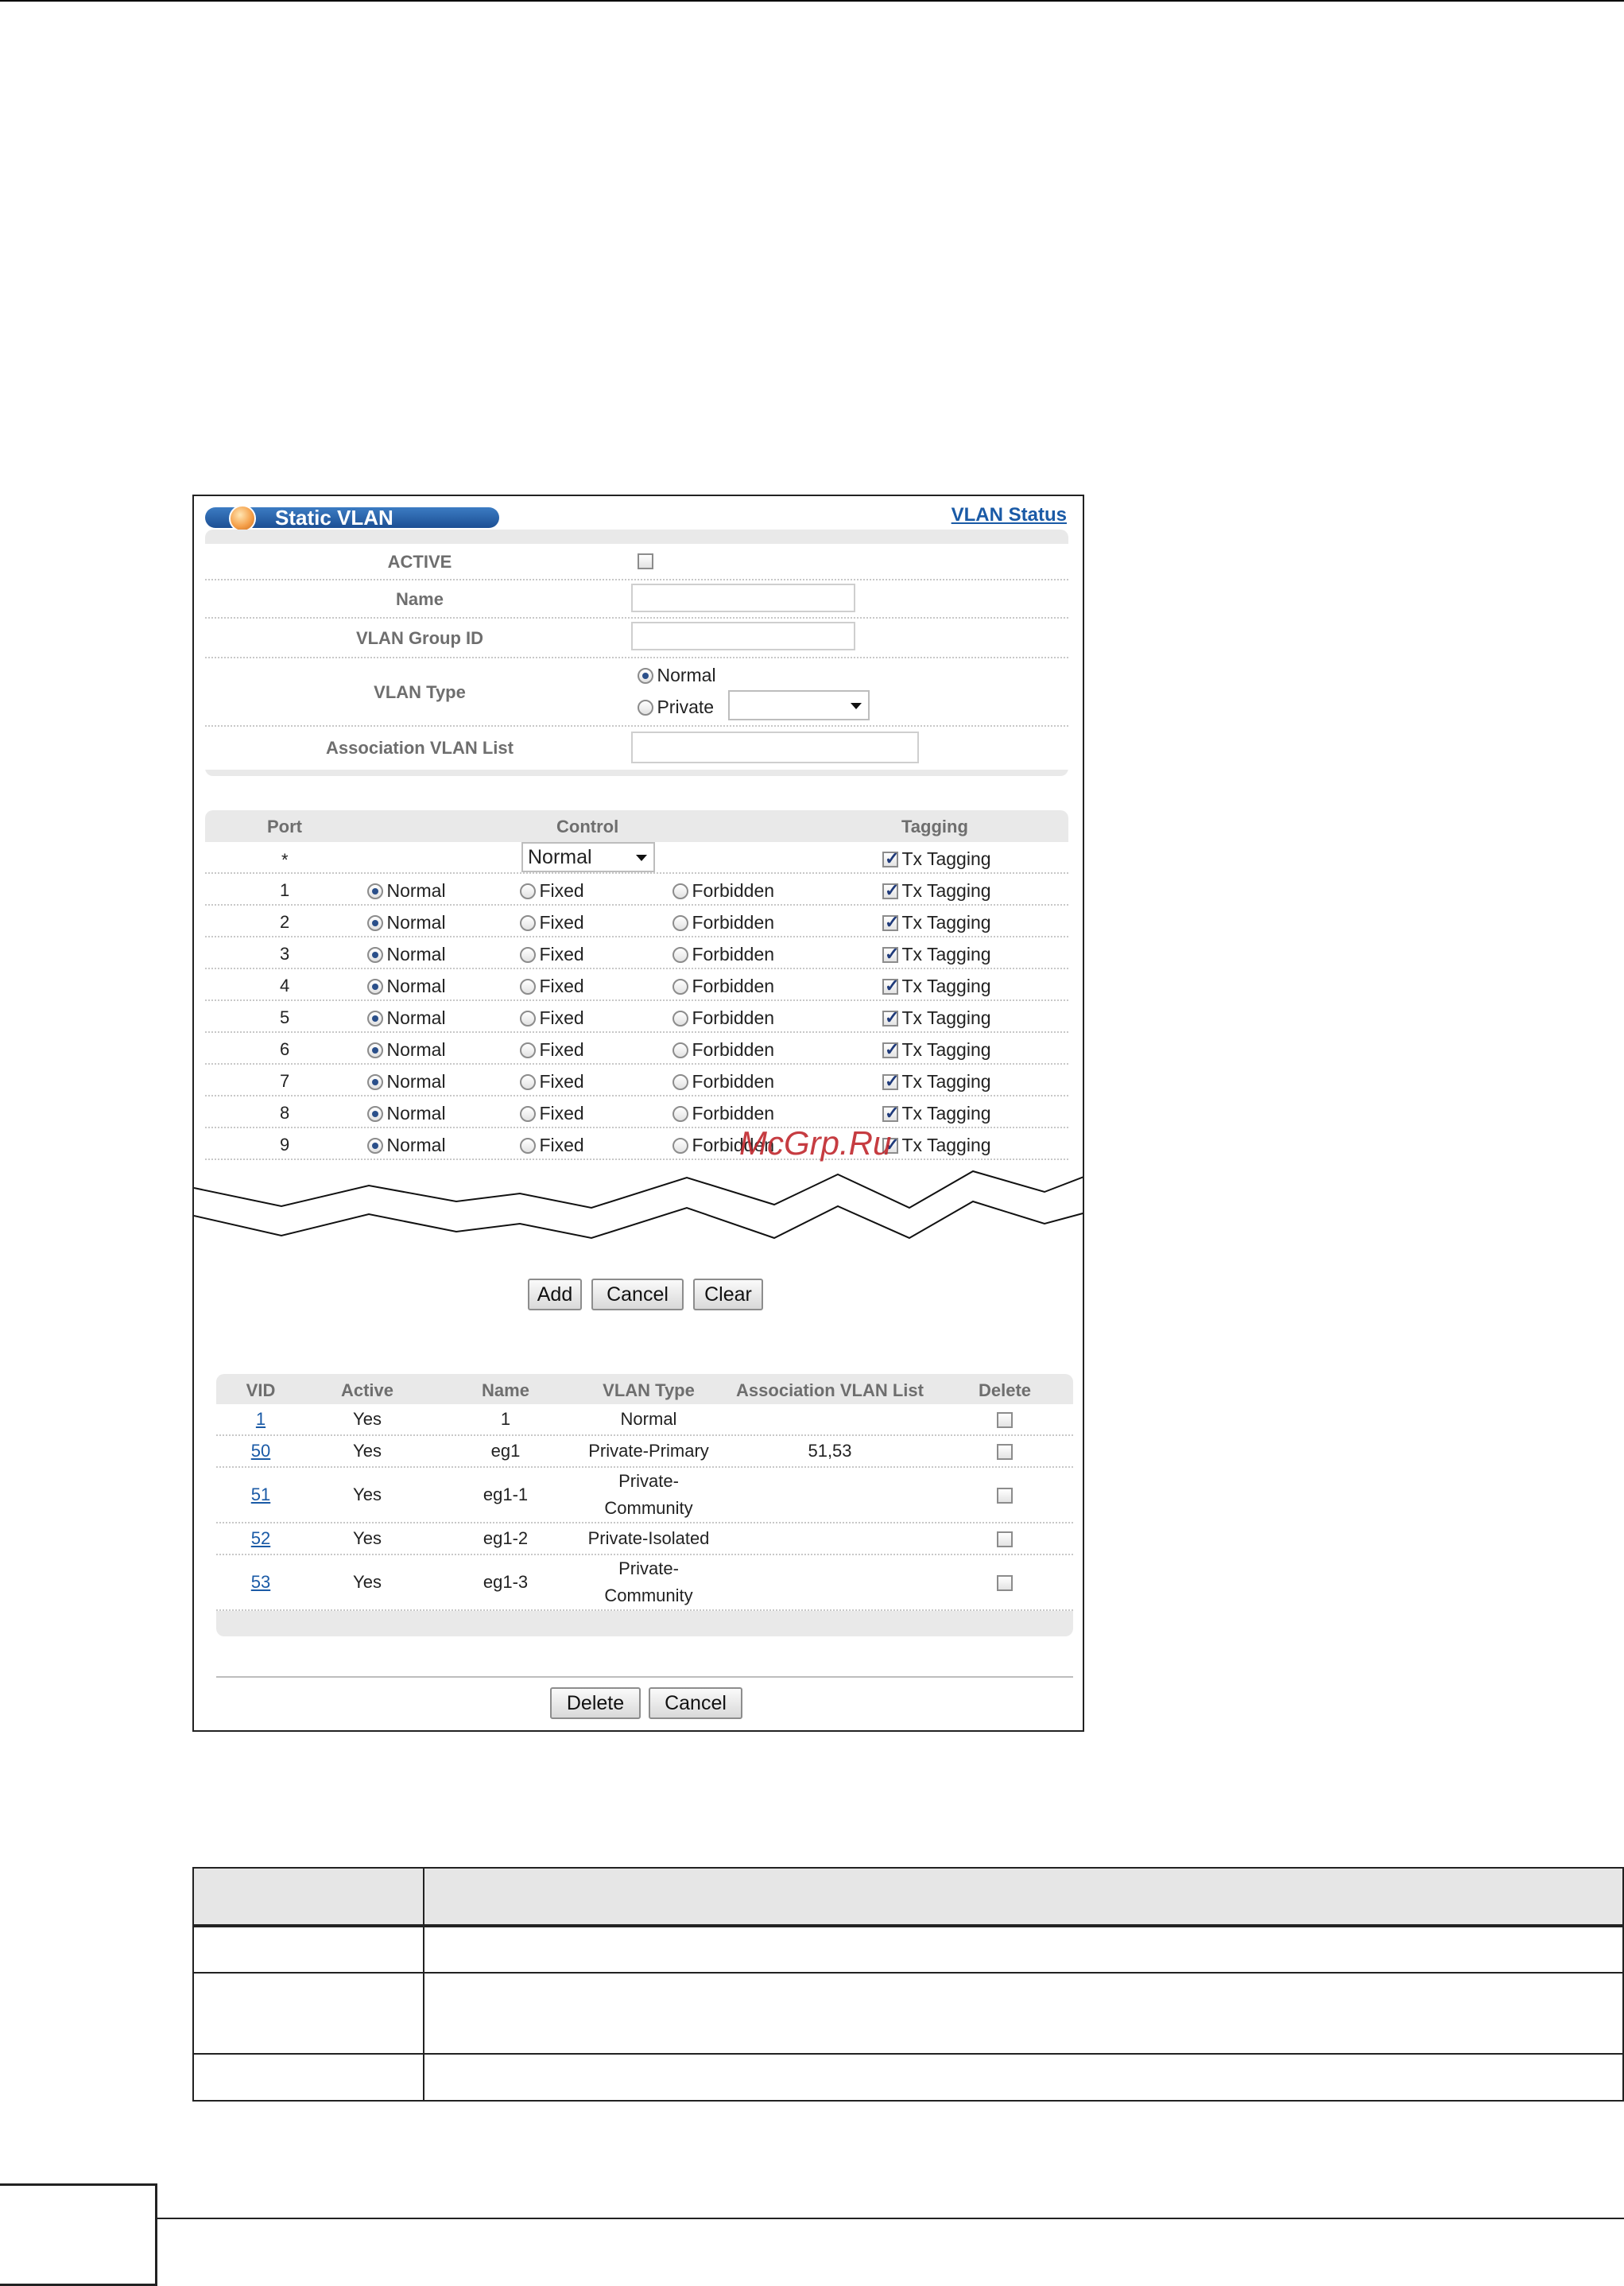 The width and height of the screenshot is (1624, 2286). What do you see at coordinates (645, 561) in the screenshot?
I see `active-checkbox` at bounding box center [645, 561].